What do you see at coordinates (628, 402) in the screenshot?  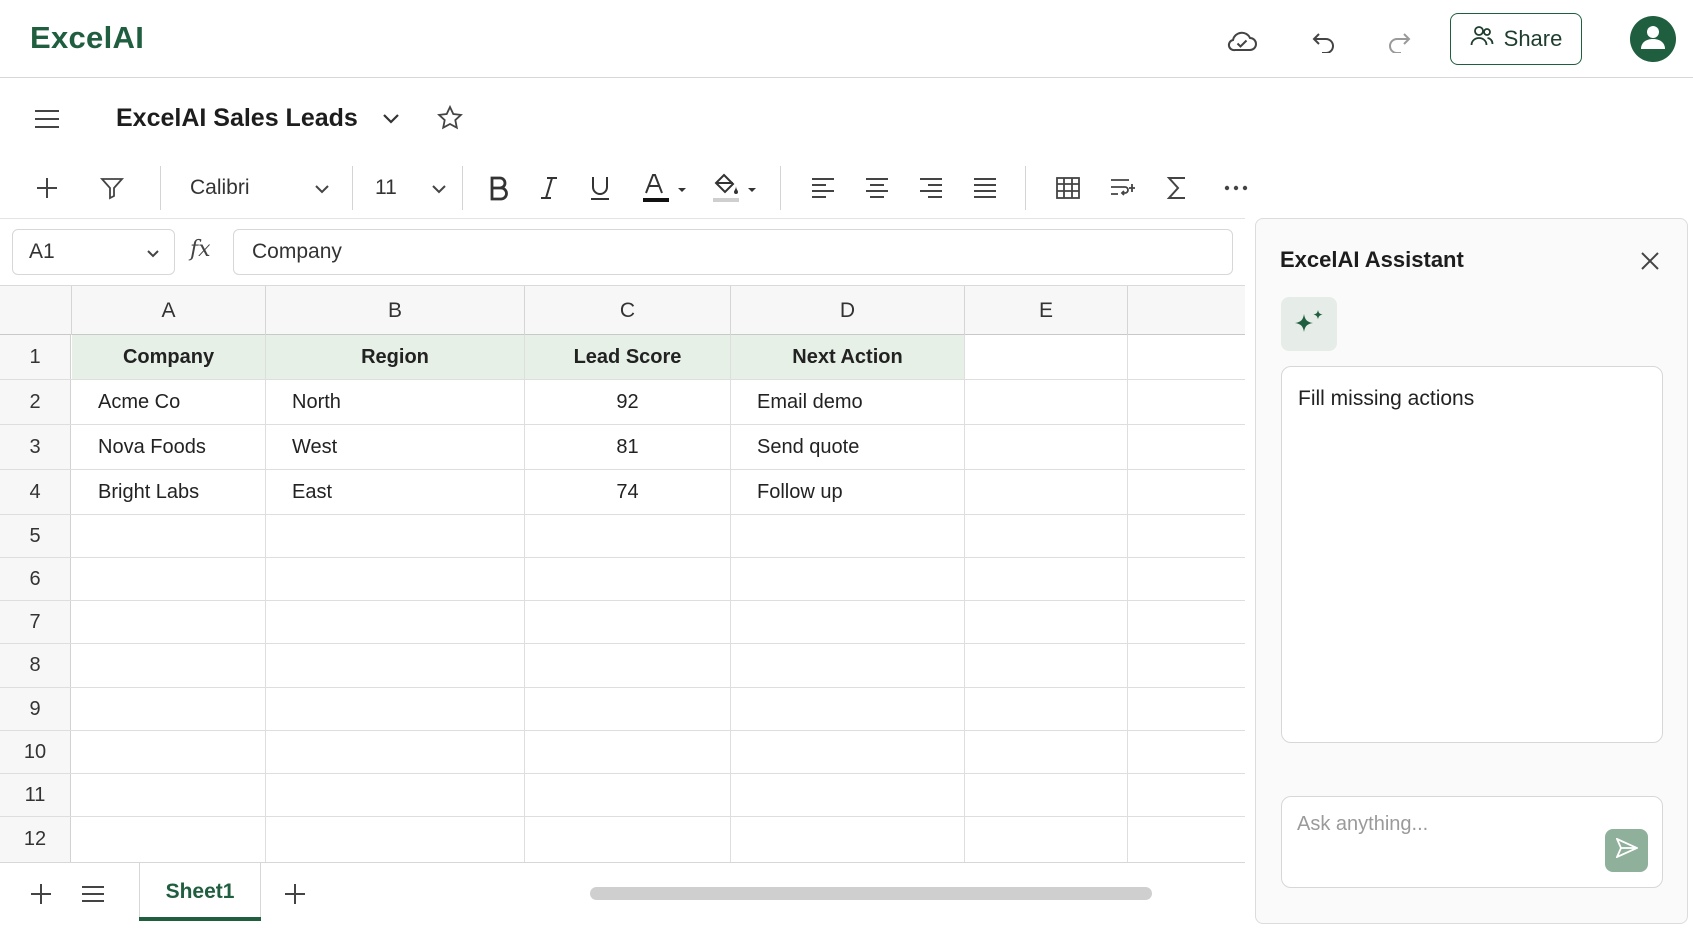 I see `lead-score-cell: 92` at bounding box center [628, 402].